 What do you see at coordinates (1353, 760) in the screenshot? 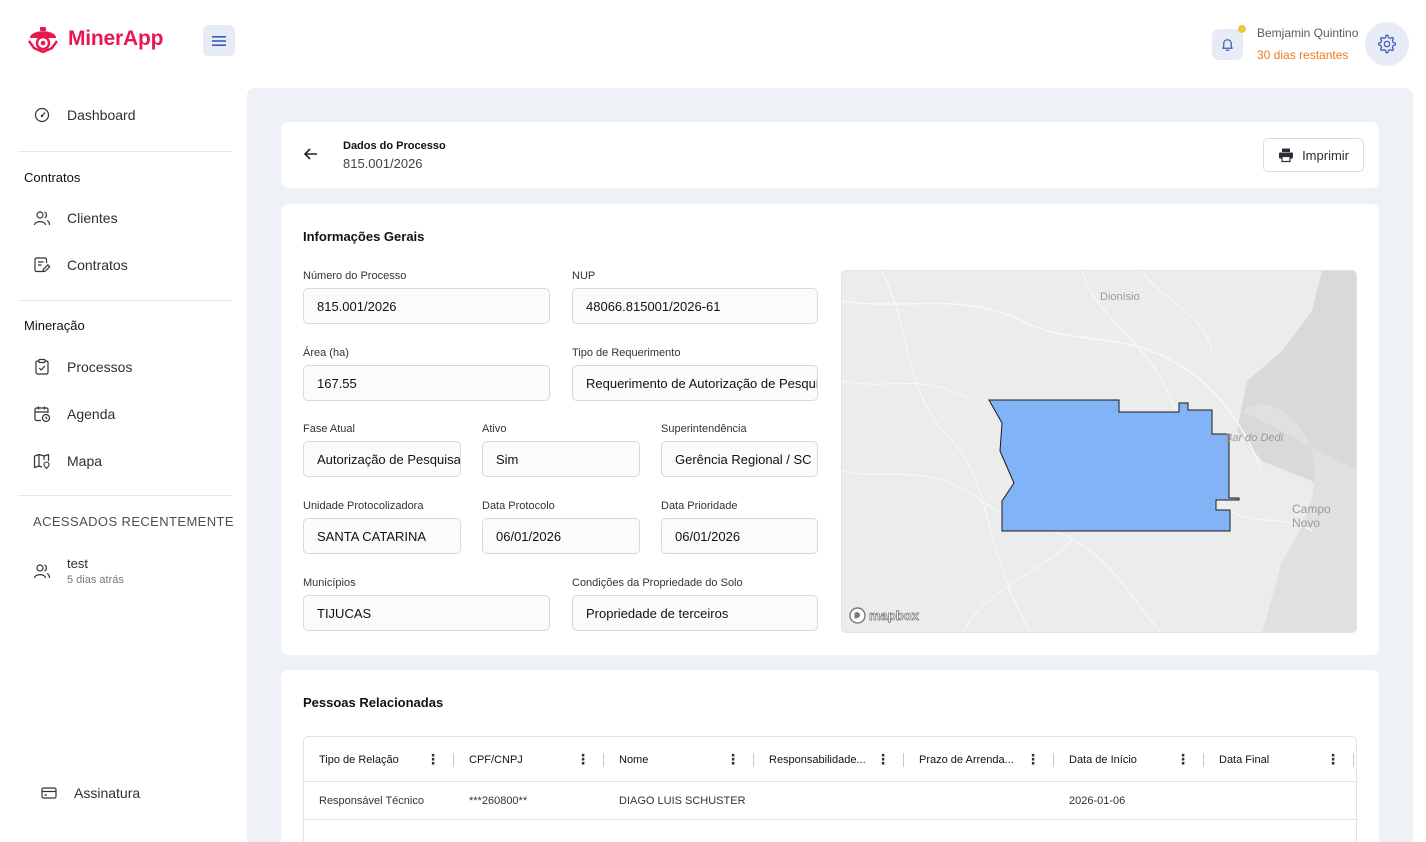
I see `column-separator` at bounding box center [1353, 760].